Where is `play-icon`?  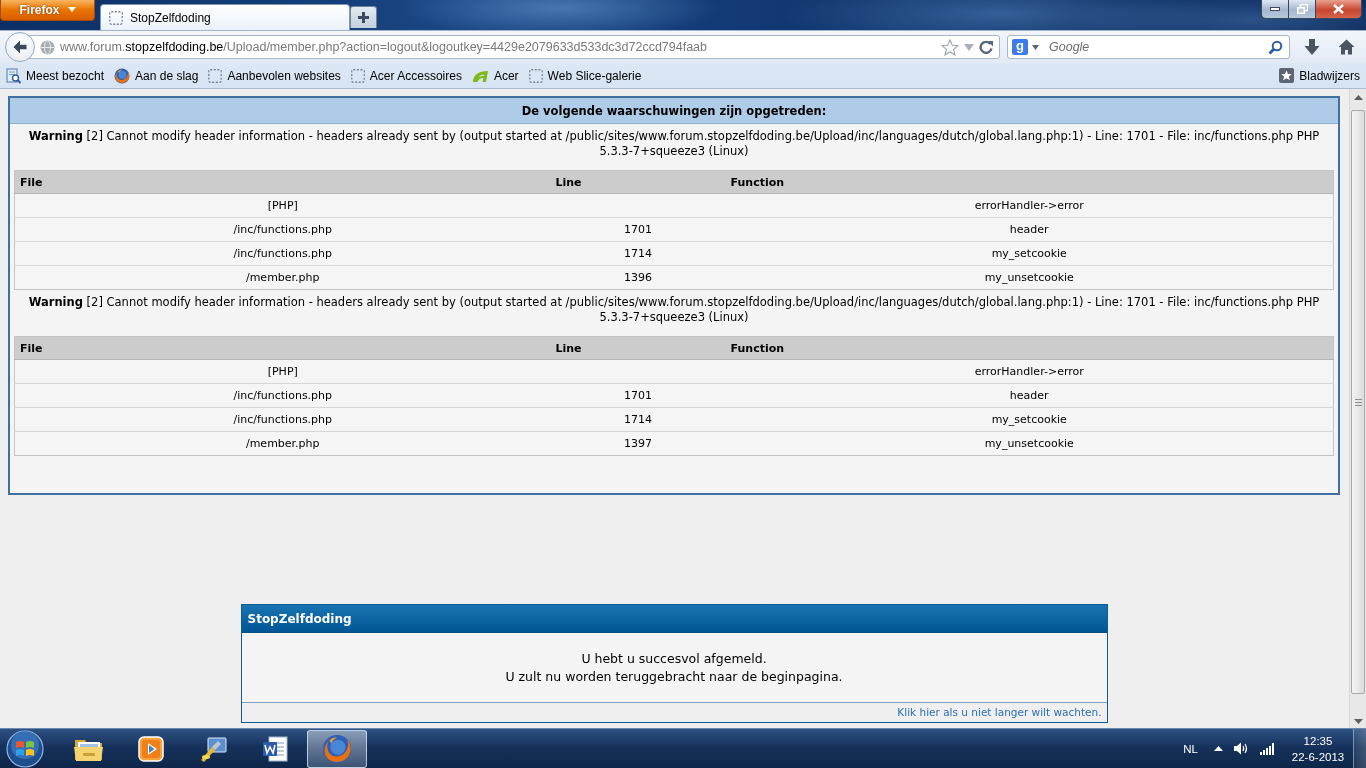 play-icon is located at coordinates (151, 748).